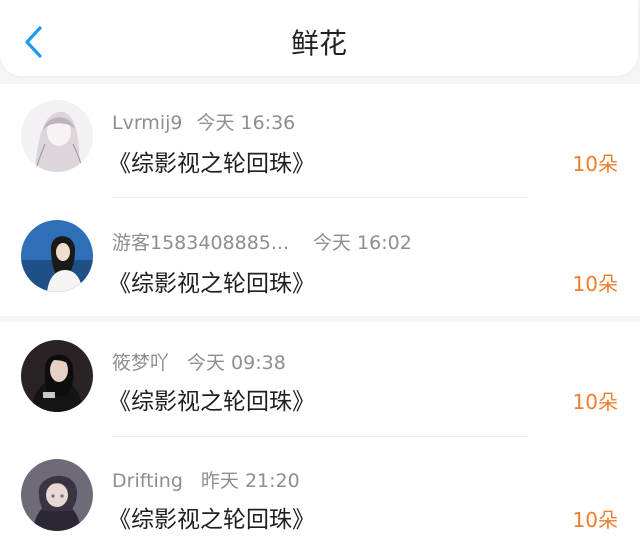  What do you see at coordinates (250, 481) in the screenshot?
I see `timestamp: 昨天 21:20` at bounding box center [250, 481].